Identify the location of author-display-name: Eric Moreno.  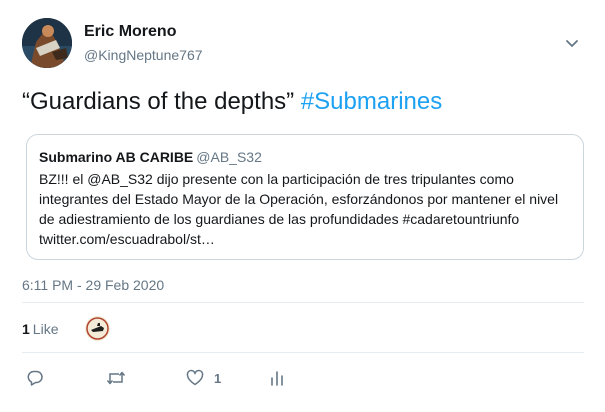
(143, 32).